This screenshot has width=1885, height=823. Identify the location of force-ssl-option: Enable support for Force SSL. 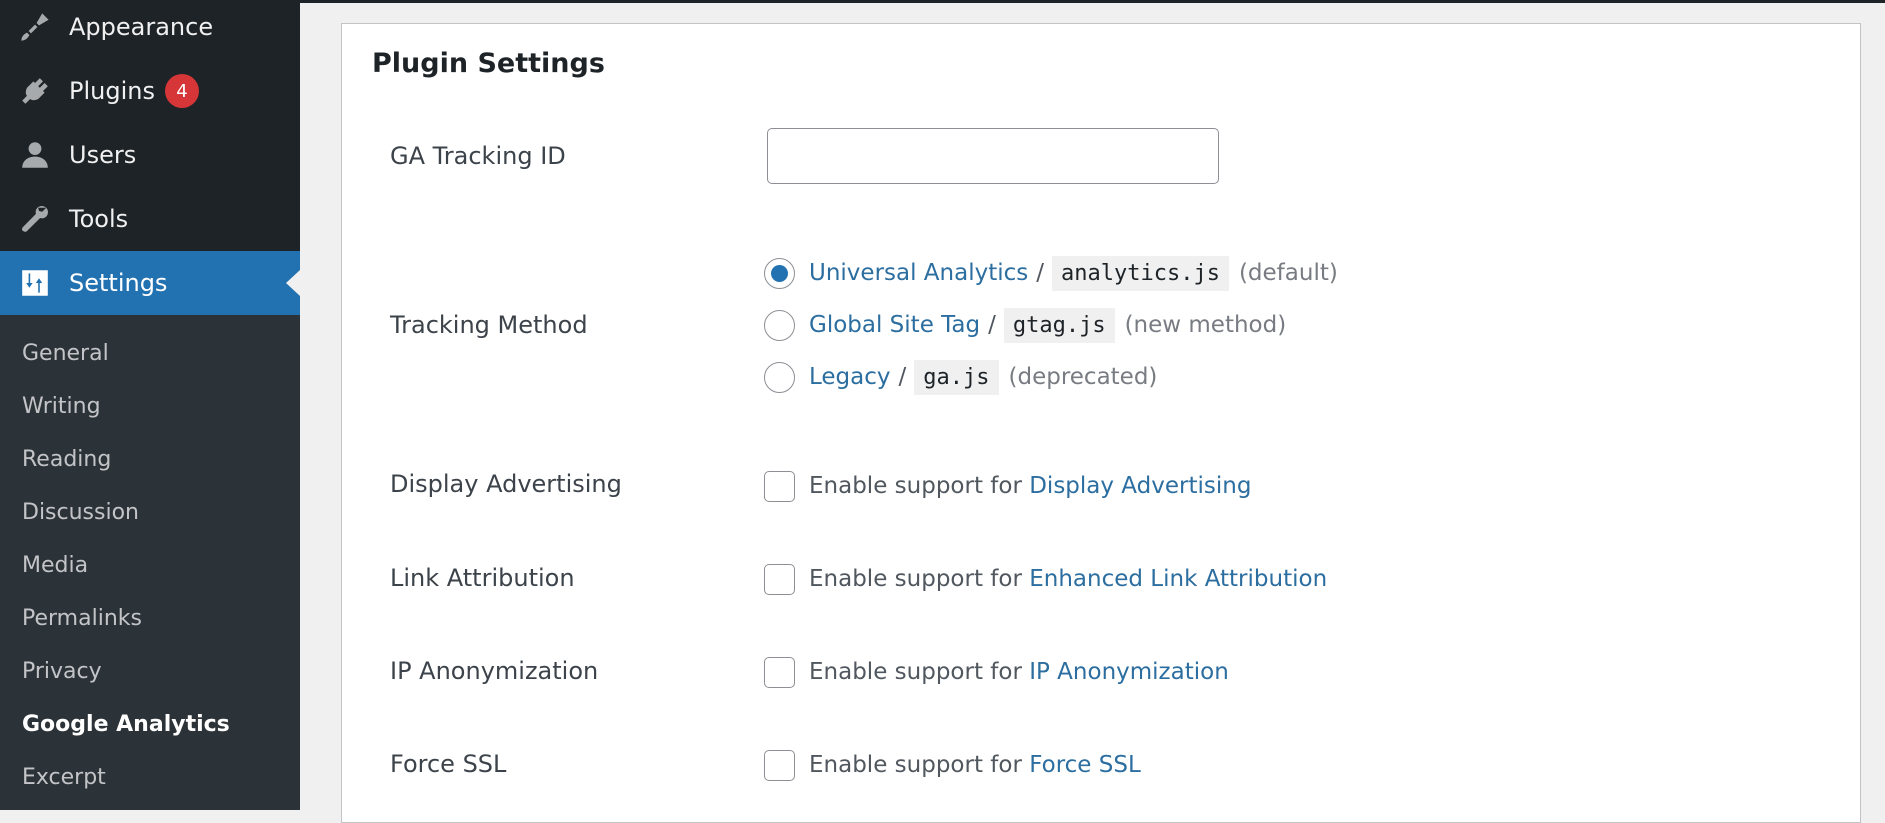
(952, 765).